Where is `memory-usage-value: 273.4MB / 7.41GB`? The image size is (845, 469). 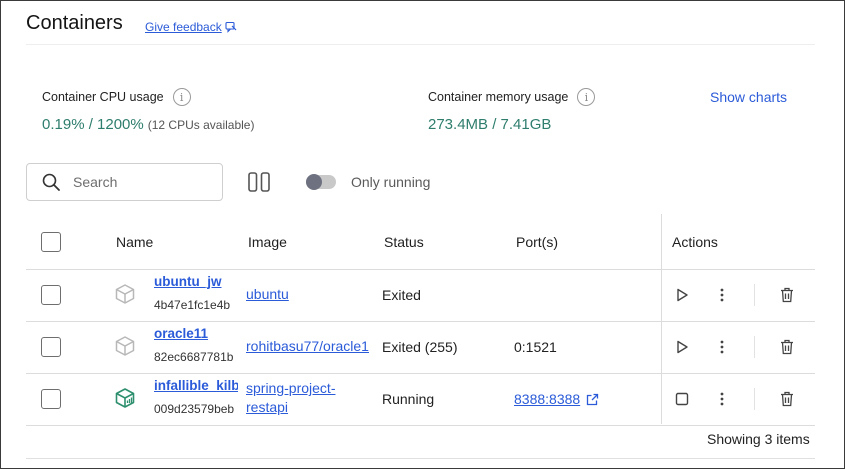
memory-usage-value: 273.4MB / 7.41GB is located at coordinates (490, 124).